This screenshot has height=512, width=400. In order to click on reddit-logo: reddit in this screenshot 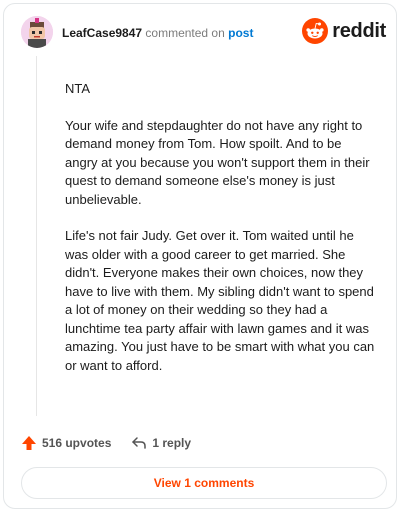, I will do `click(344, 31)`.